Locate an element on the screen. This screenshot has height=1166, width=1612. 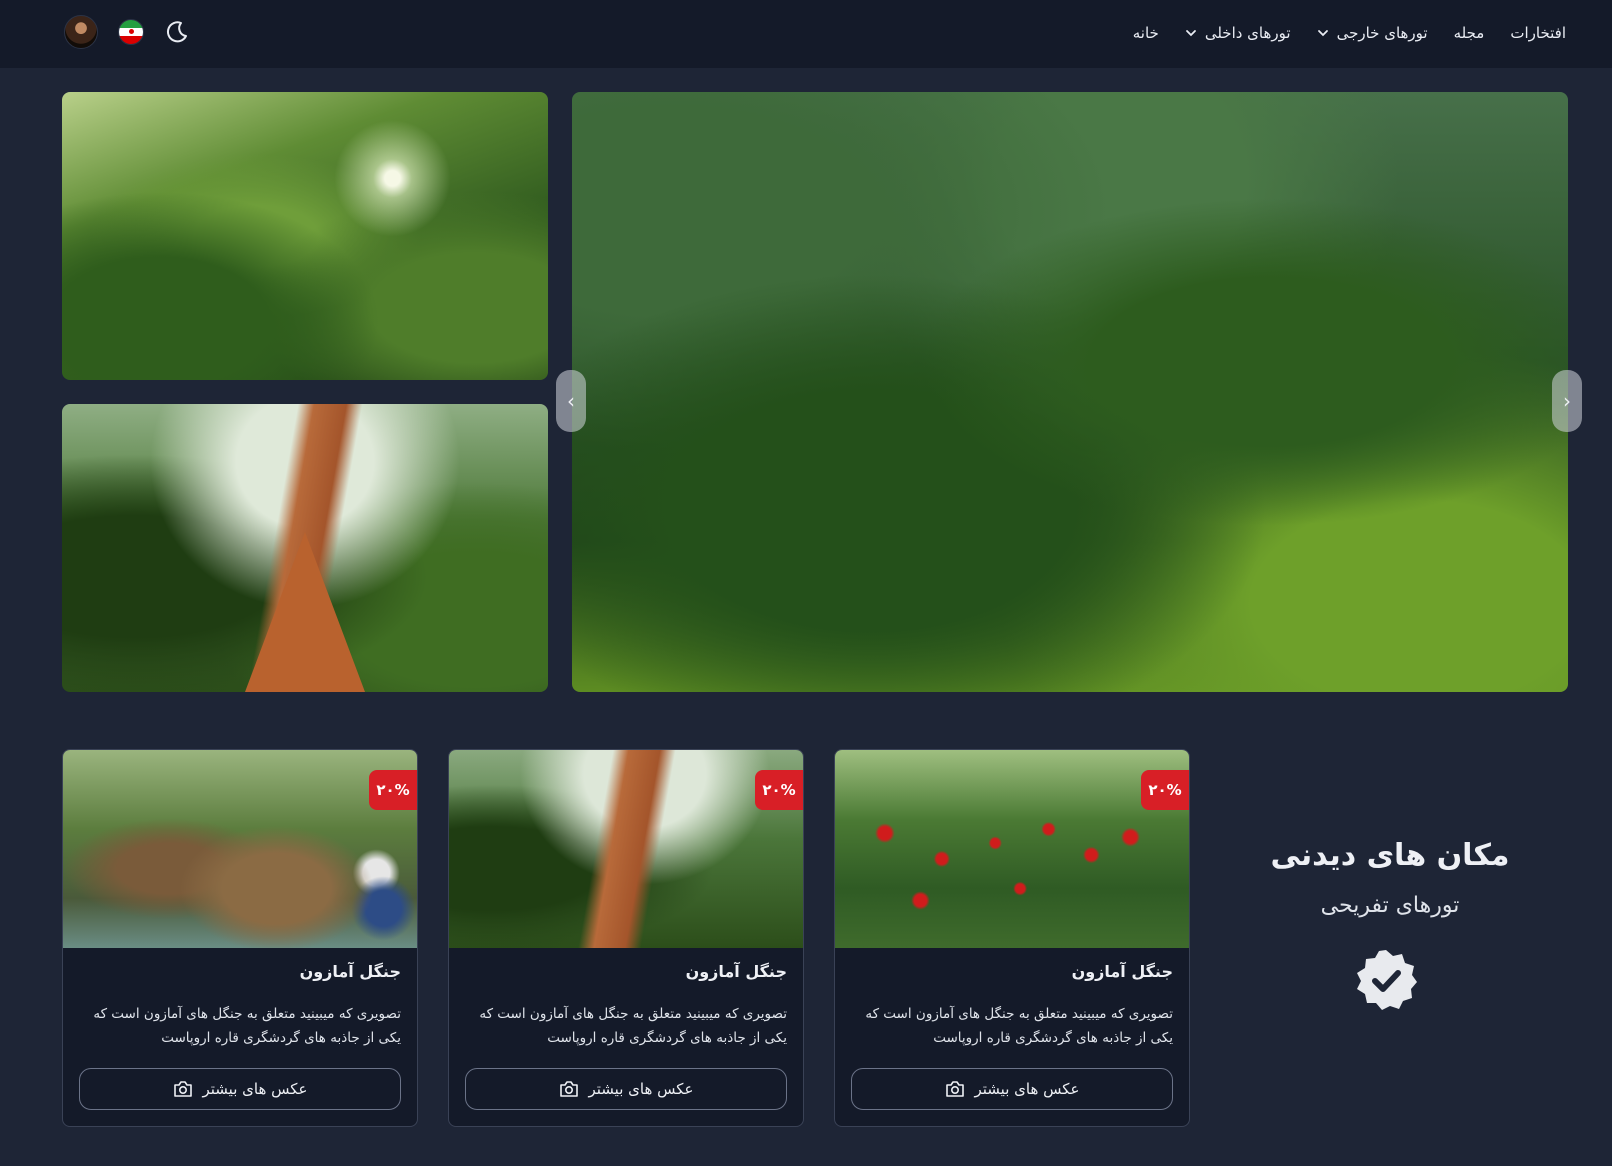
nav-home-label: خانه is located at coordinates (1145, 33).